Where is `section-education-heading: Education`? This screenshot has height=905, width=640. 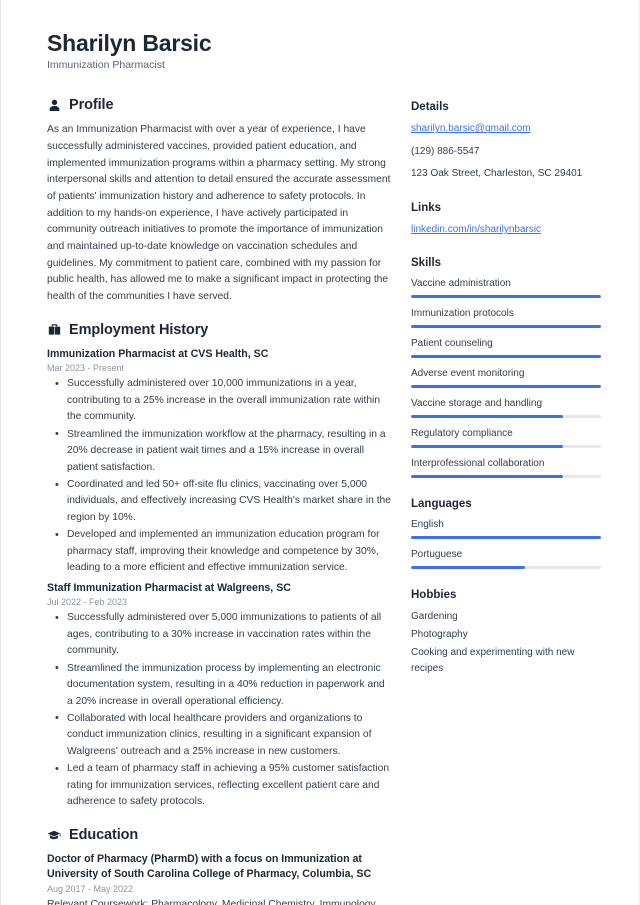 section-education-heading: Education is located at coordinates (219, 835).